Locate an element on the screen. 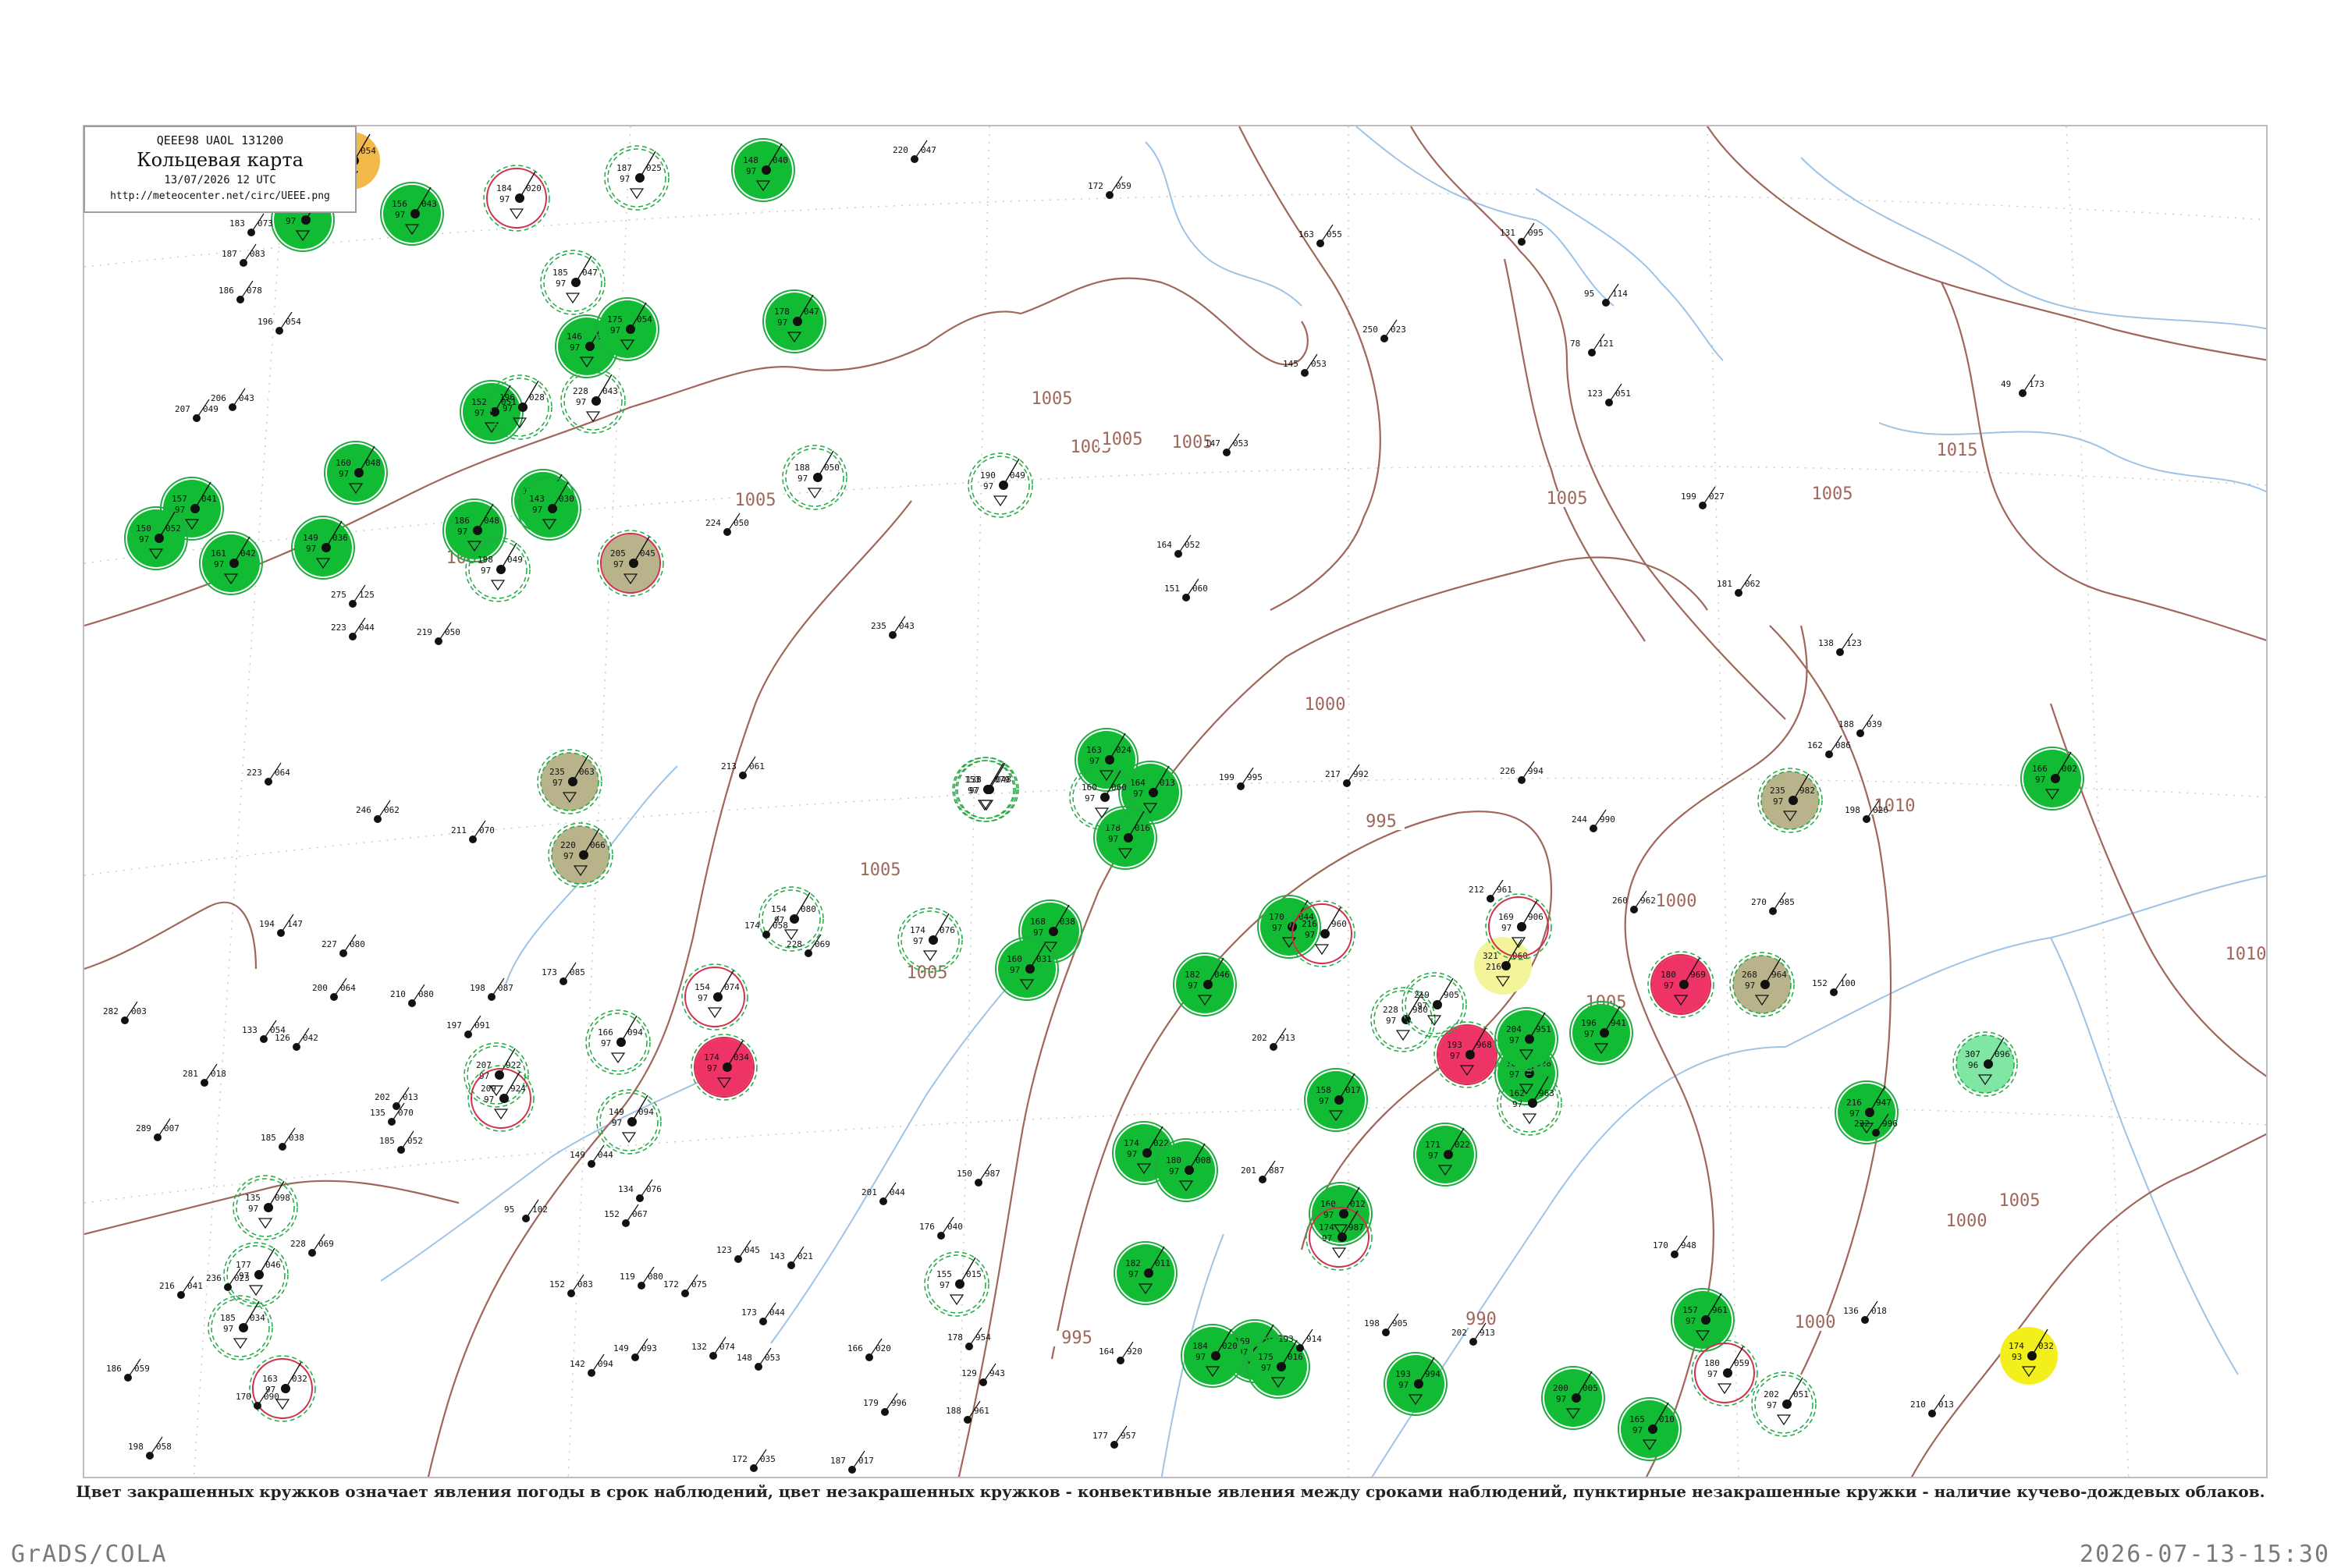 The height and width of the screenshot is (1568, 2341). station-plot: 210 013 is located at coordinates (1932, 1406).